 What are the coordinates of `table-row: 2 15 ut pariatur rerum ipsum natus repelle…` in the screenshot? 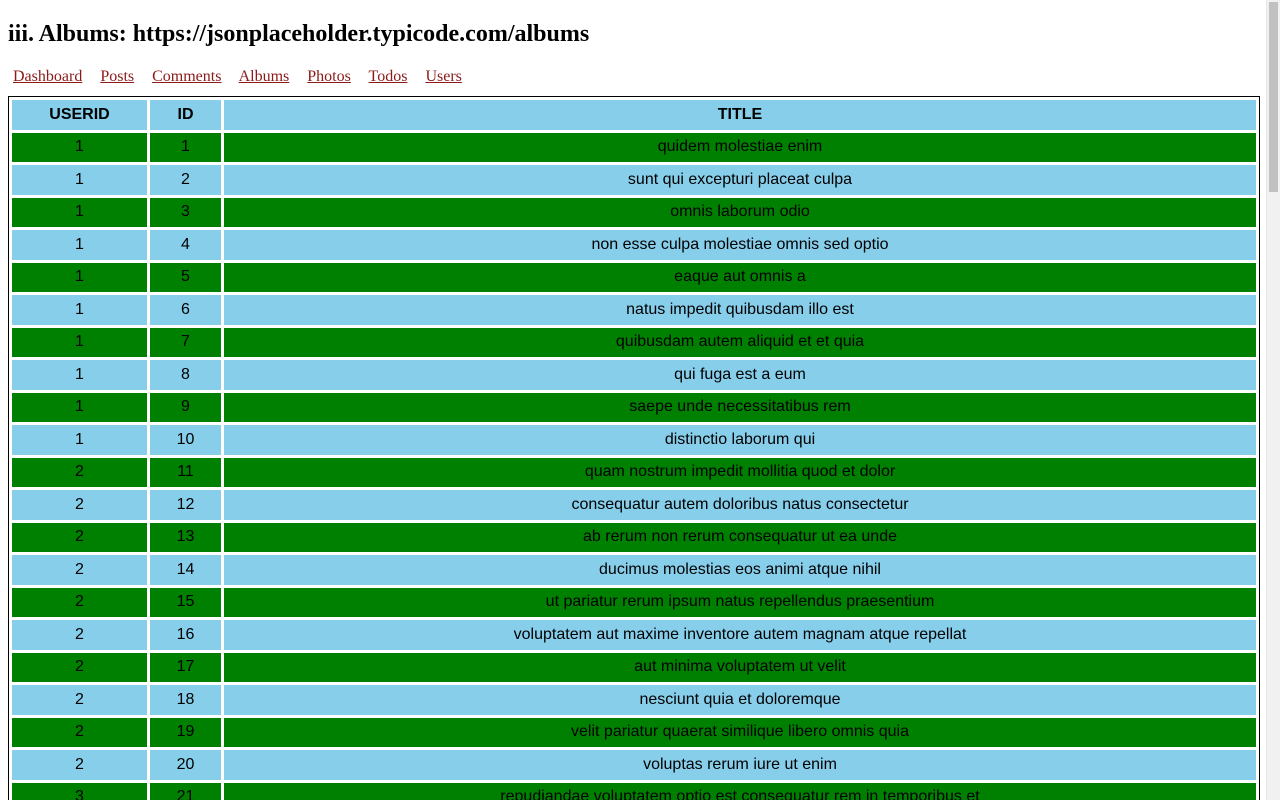 It's located at (634, 602).